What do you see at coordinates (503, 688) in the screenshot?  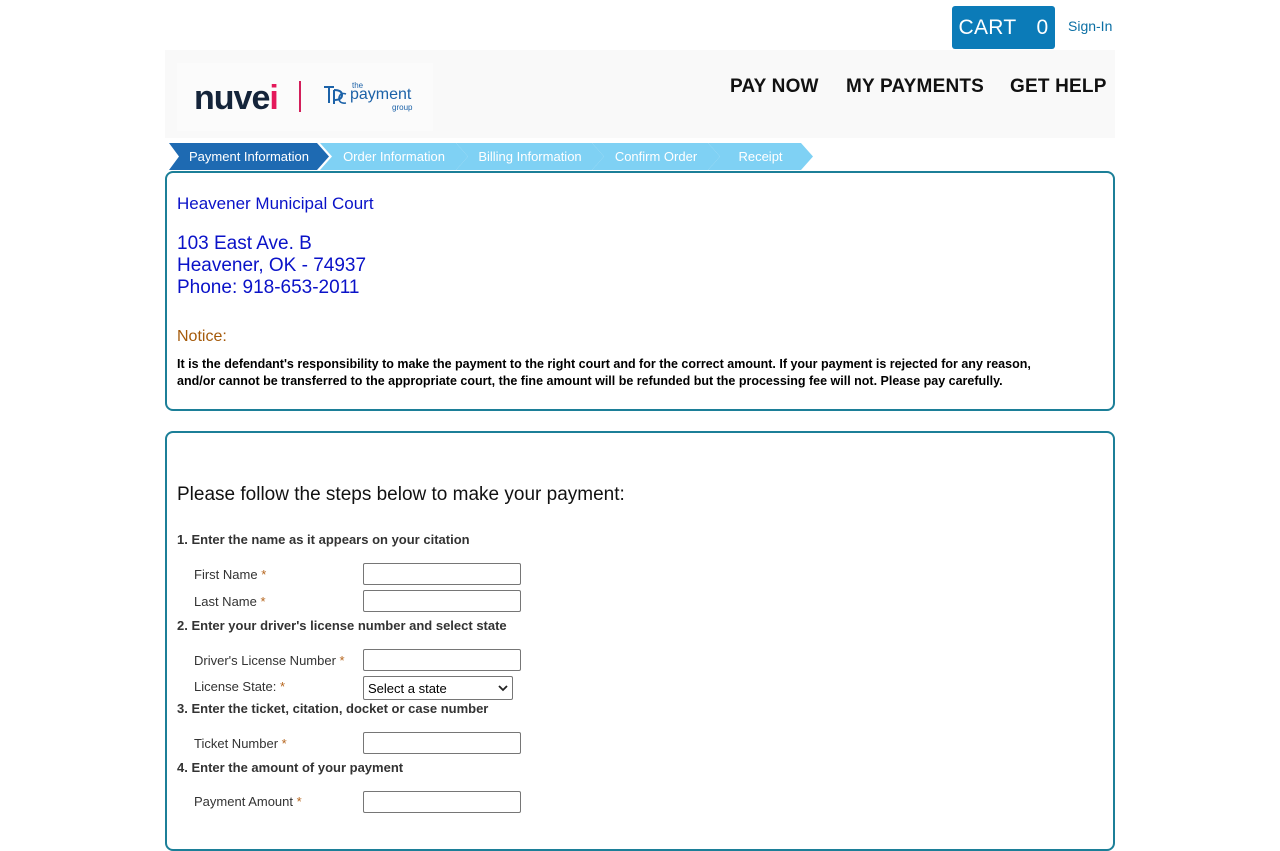 I see `chevron-down-icon` at bounding box center [503, 688].